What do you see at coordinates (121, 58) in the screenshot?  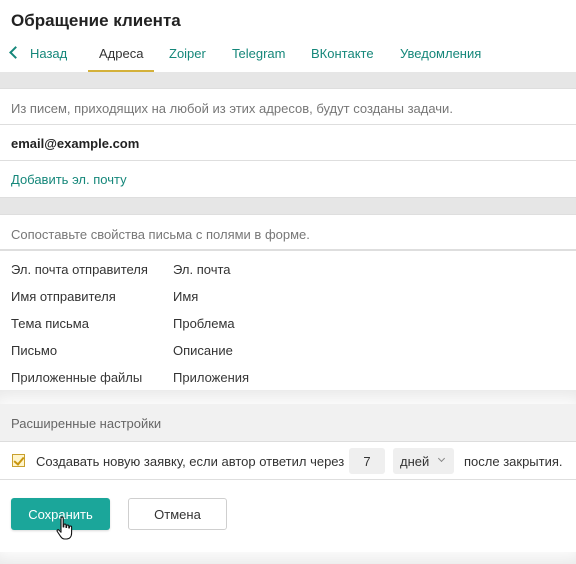 I see `tab-addresses: Адреса` at bounding box center [121, 58].